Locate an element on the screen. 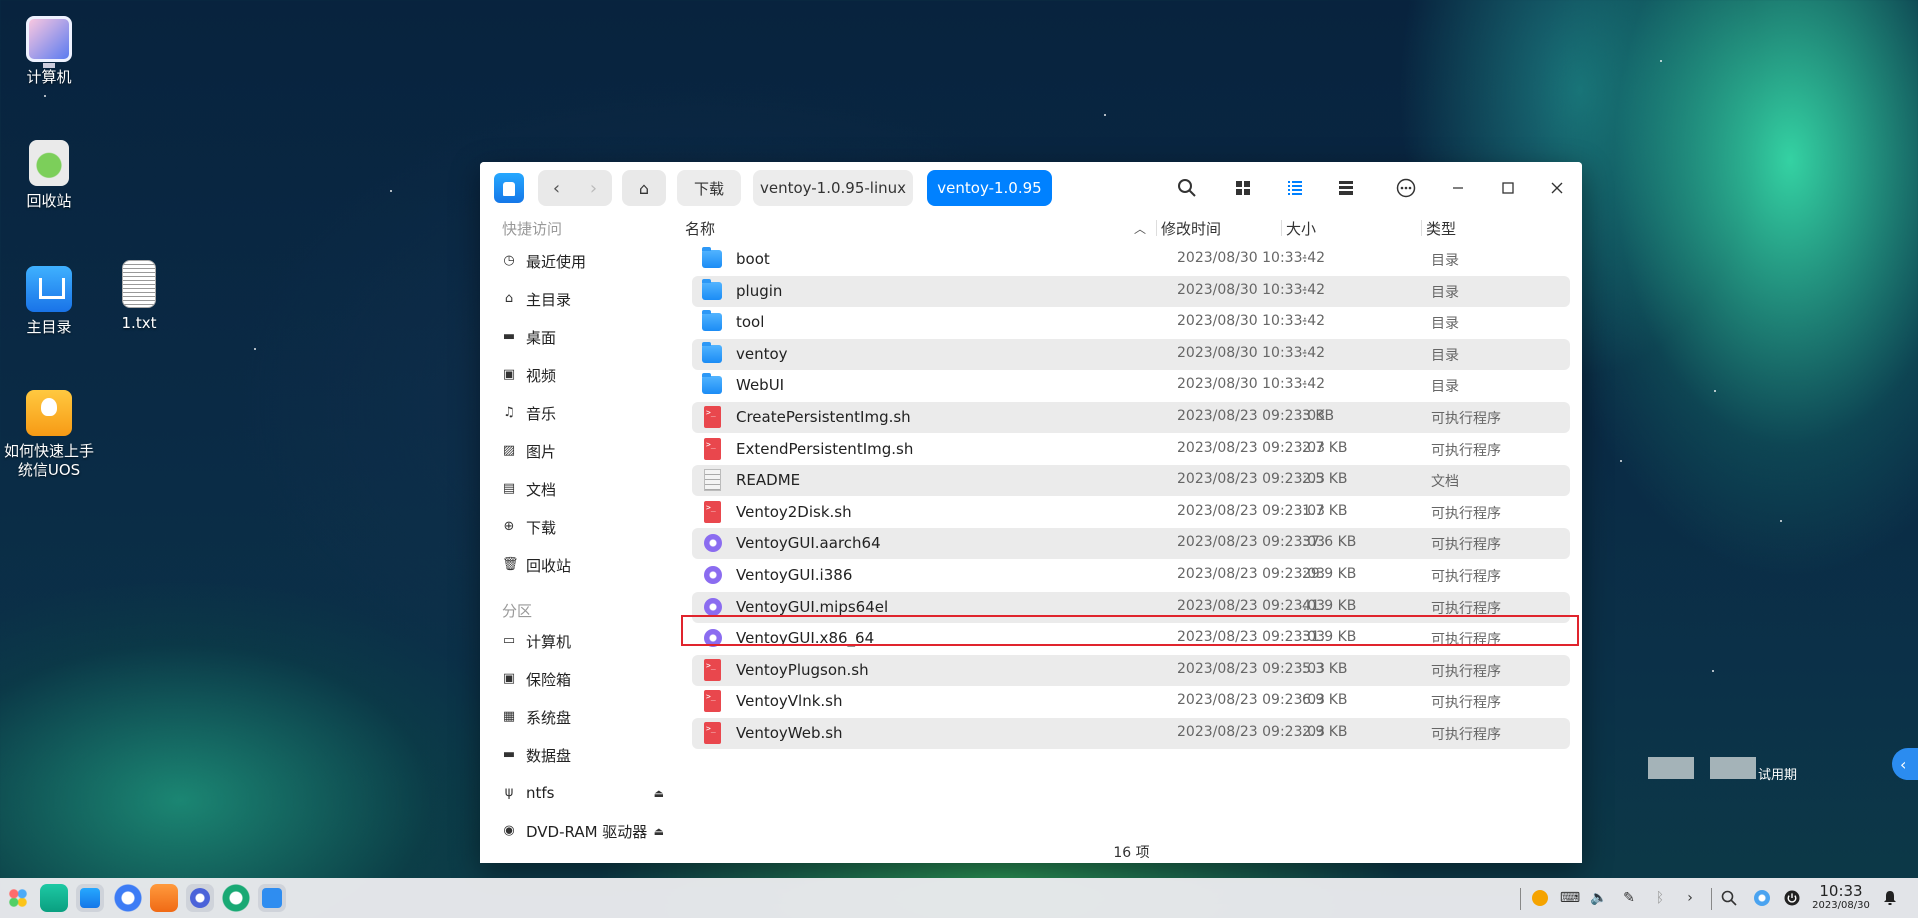 This screenshot has width=1918, height=918. desktop-icon: ▬ is located at coordinates (509, 336).